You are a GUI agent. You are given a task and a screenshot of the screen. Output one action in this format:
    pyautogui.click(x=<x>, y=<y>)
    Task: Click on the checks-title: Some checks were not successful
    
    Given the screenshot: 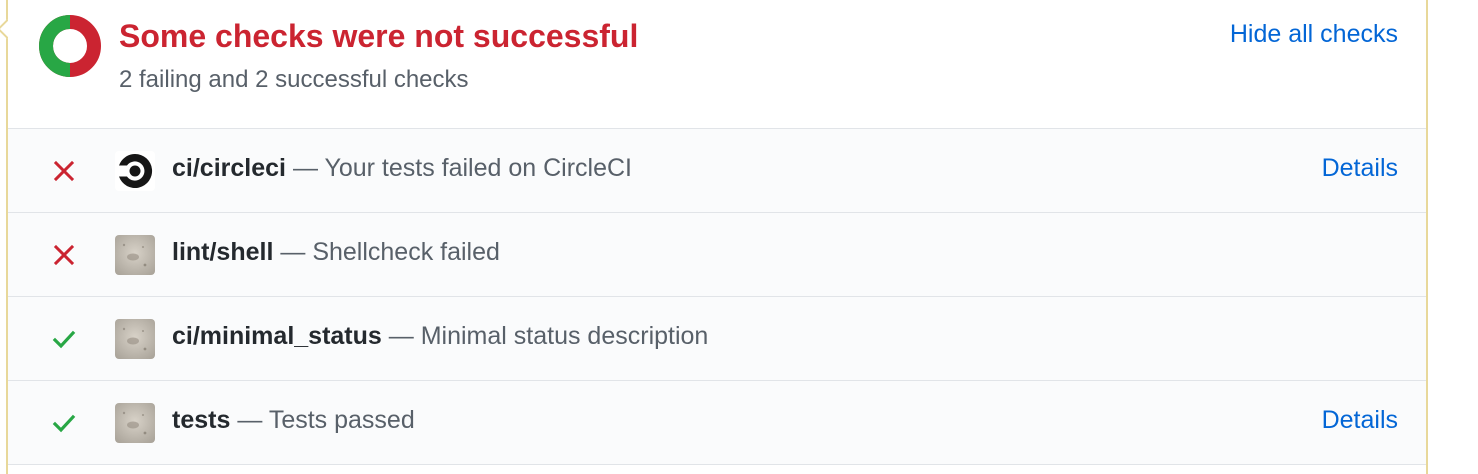 What is the action you would take?
    pyautogui.click(x=379, y=36)
    